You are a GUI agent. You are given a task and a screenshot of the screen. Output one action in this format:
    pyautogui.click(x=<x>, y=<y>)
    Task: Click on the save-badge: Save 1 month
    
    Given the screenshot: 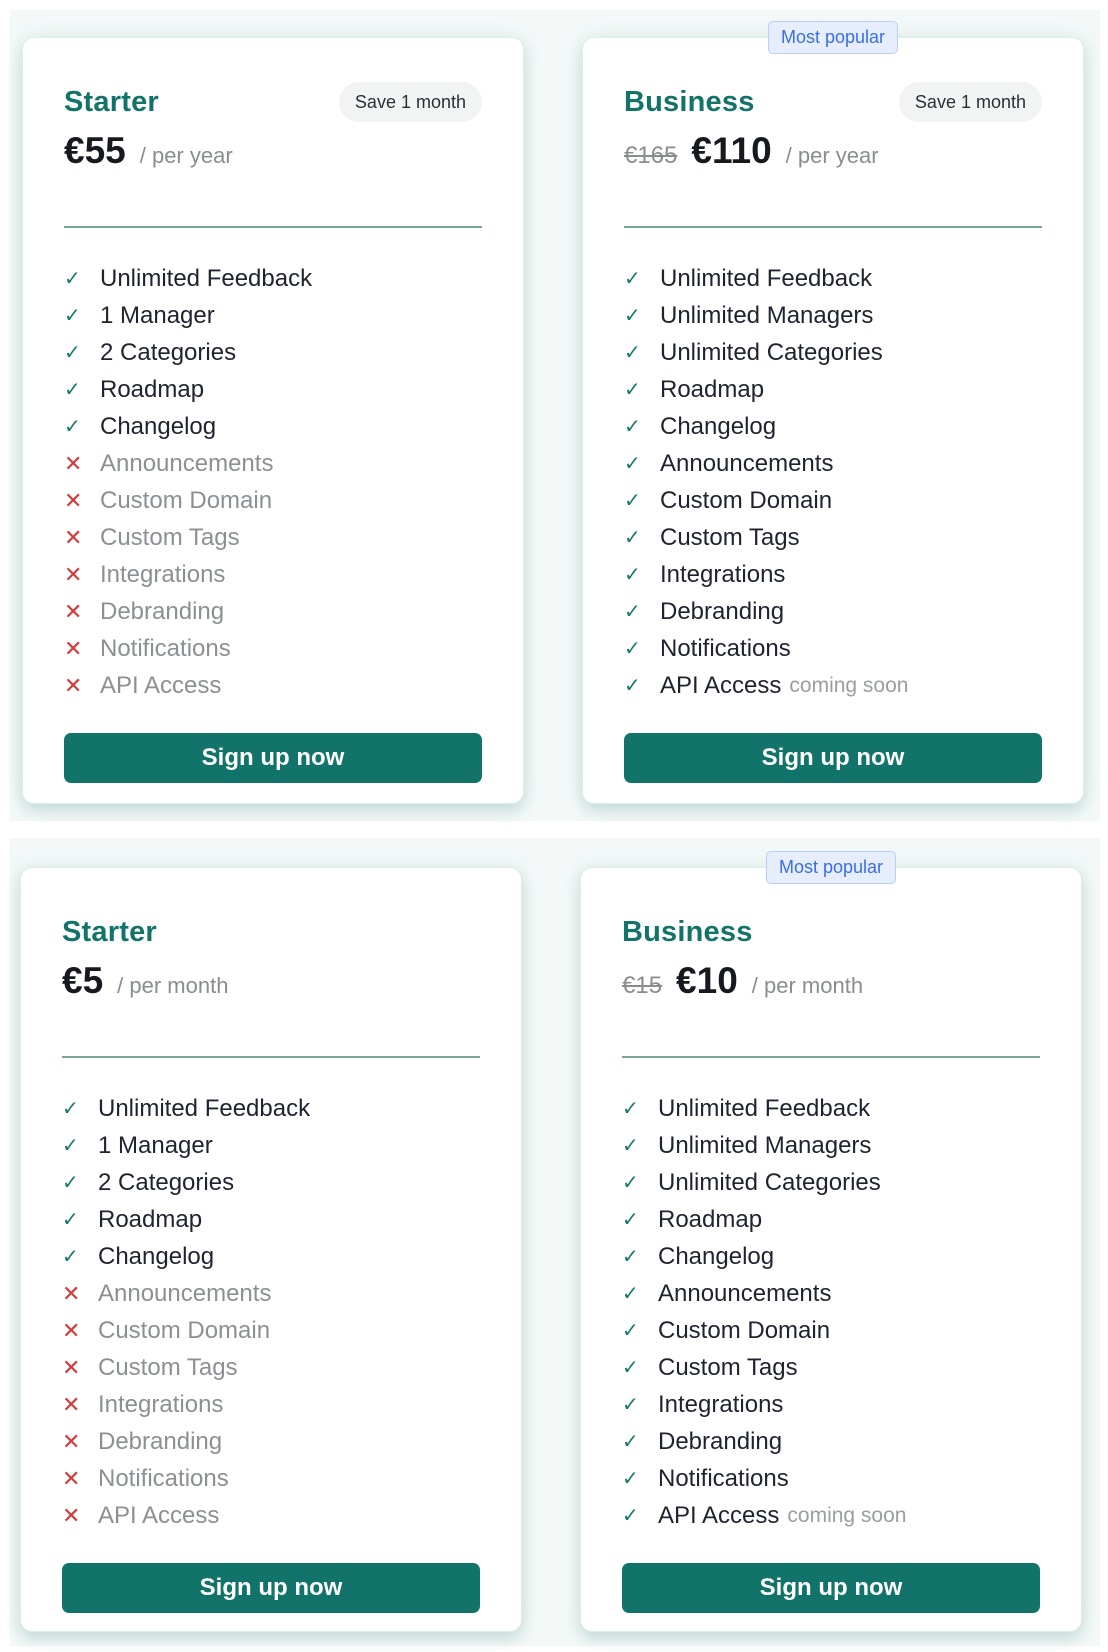 What is the action you would take?
    pyautogui.click(x=970, y=102)
    